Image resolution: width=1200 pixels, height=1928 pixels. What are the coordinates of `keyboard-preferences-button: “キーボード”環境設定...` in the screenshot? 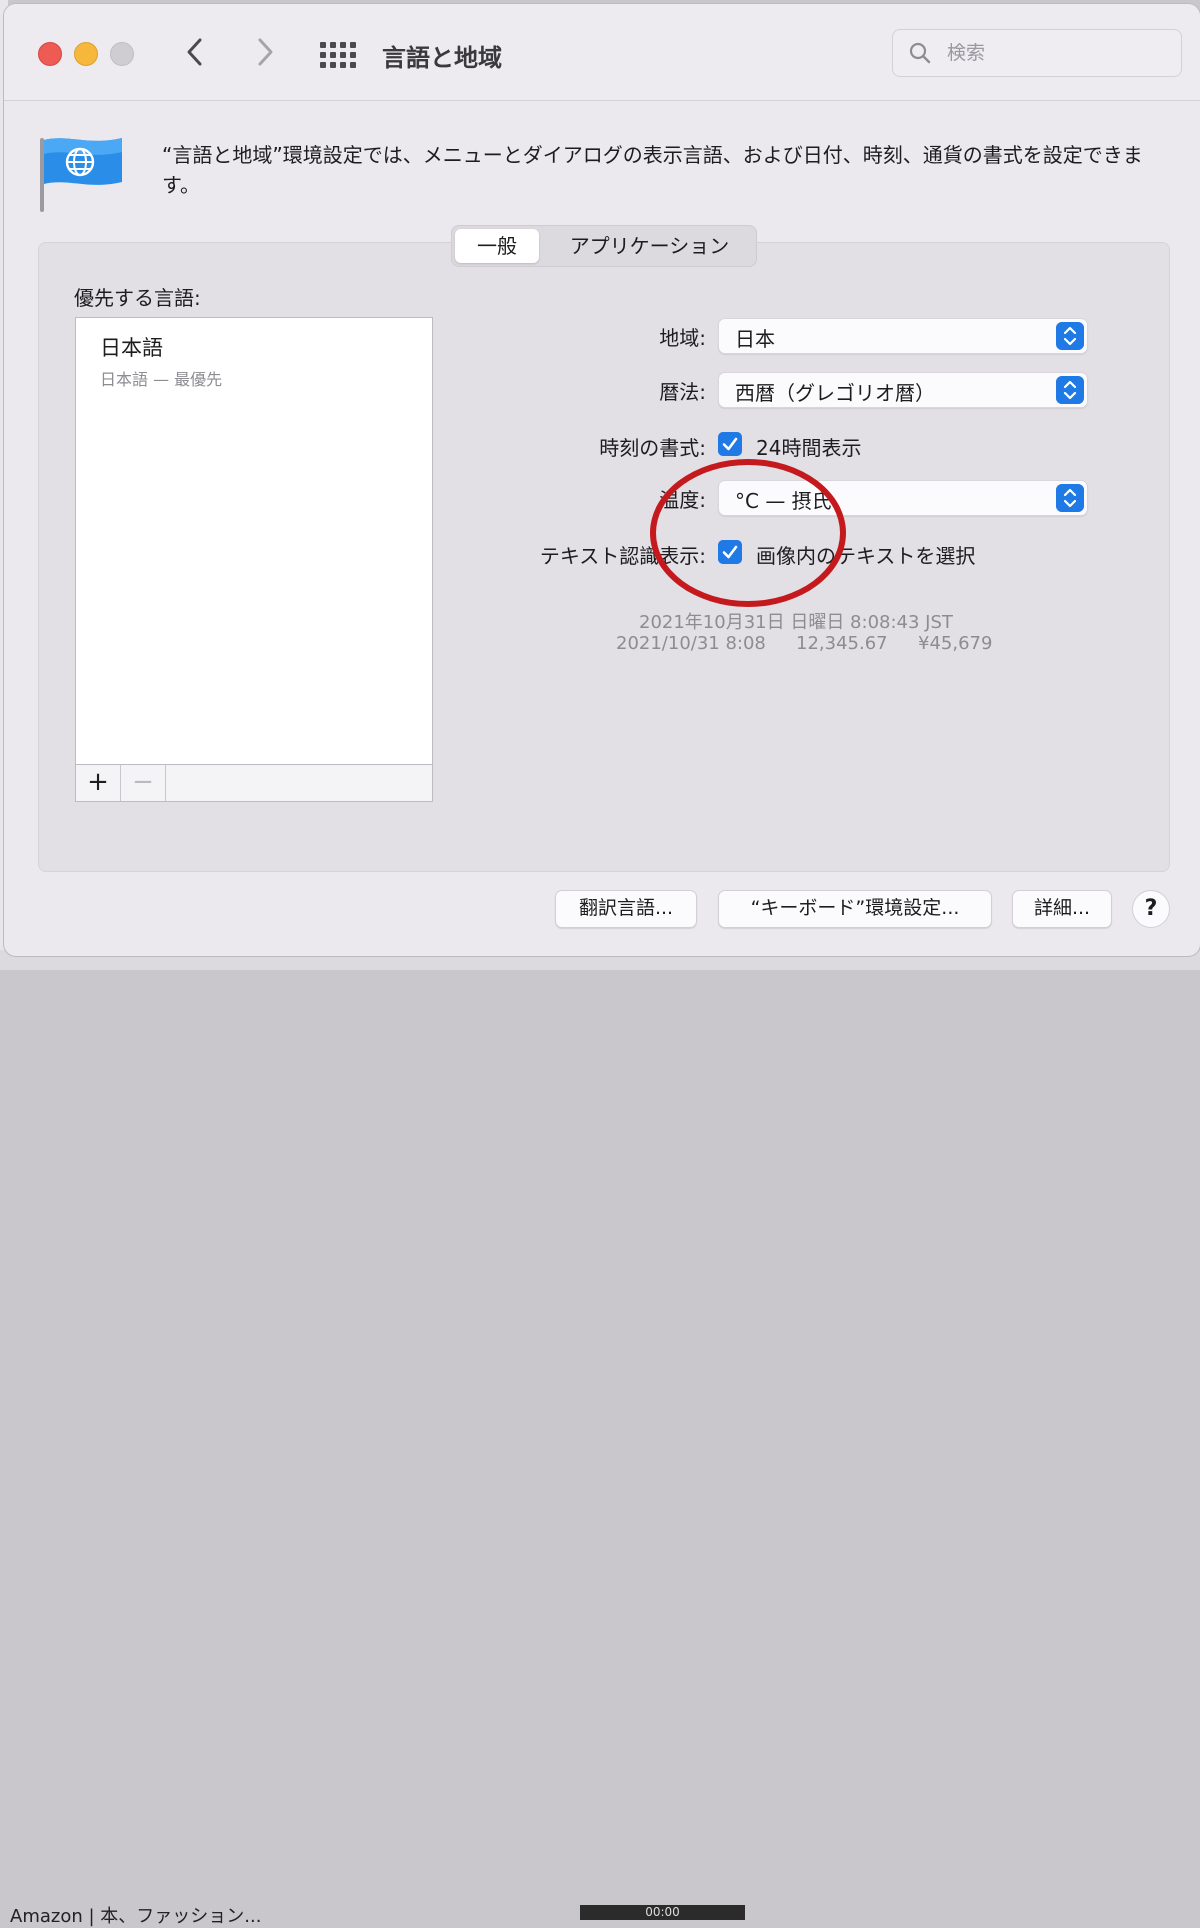 It's located at (855, 909).